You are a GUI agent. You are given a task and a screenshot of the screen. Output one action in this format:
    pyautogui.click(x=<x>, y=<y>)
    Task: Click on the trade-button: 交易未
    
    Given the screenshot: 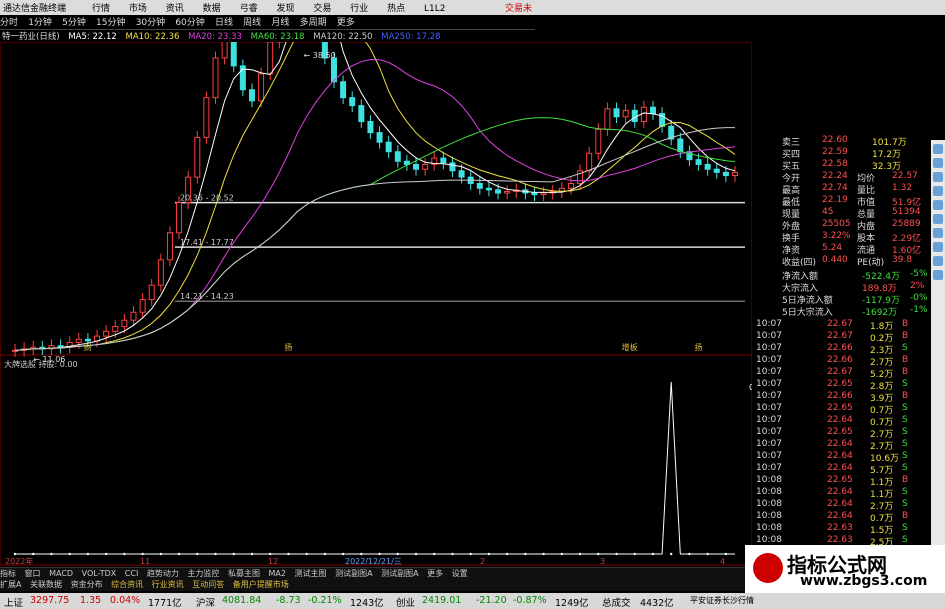 What is the action you would take?
    pyautogui.click(x=518, y=7)
    